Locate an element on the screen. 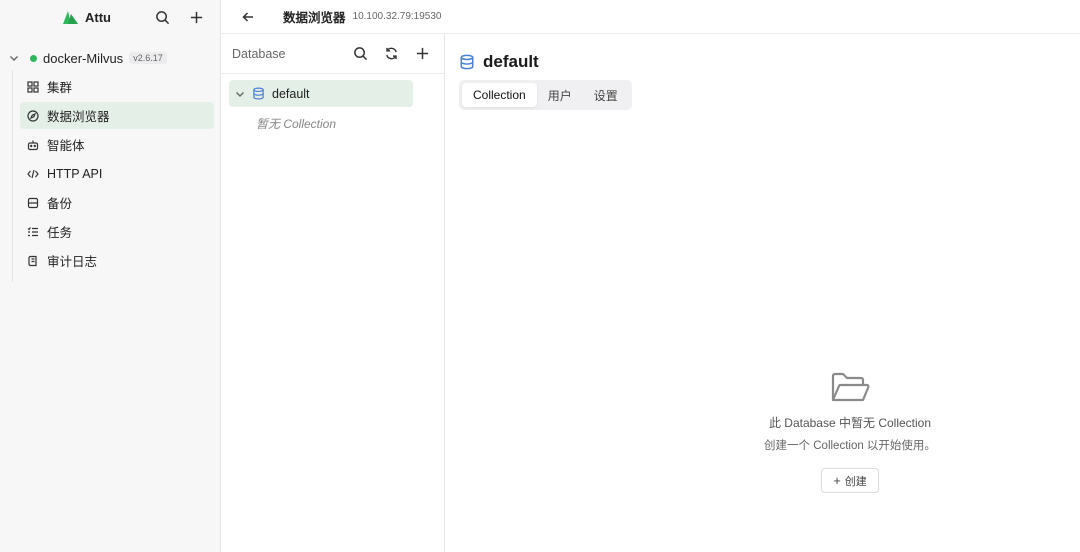 The image size is (1080, 552). attu-logo-icon is located at coordinates (70, 17).